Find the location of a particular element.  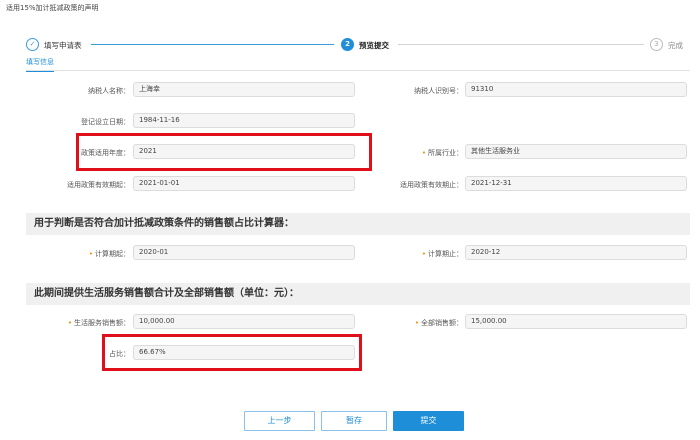

period-start-field: 2020-01 is located at coordinates (244, 252).